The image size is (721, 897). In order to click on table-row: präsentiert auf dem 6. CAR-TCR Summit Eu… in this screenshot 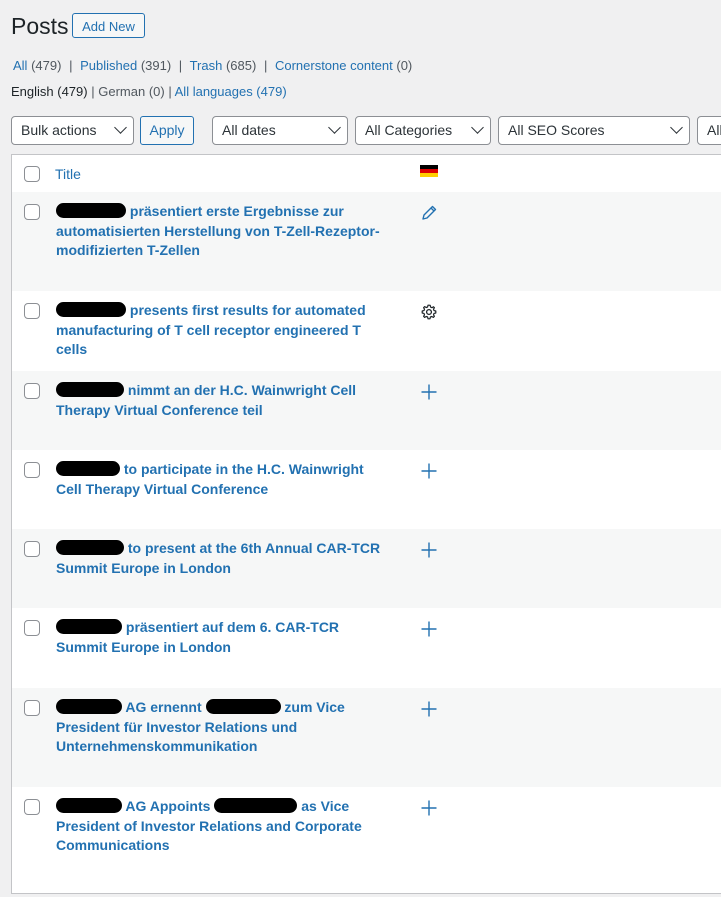, I will do `click(366, 648)`.